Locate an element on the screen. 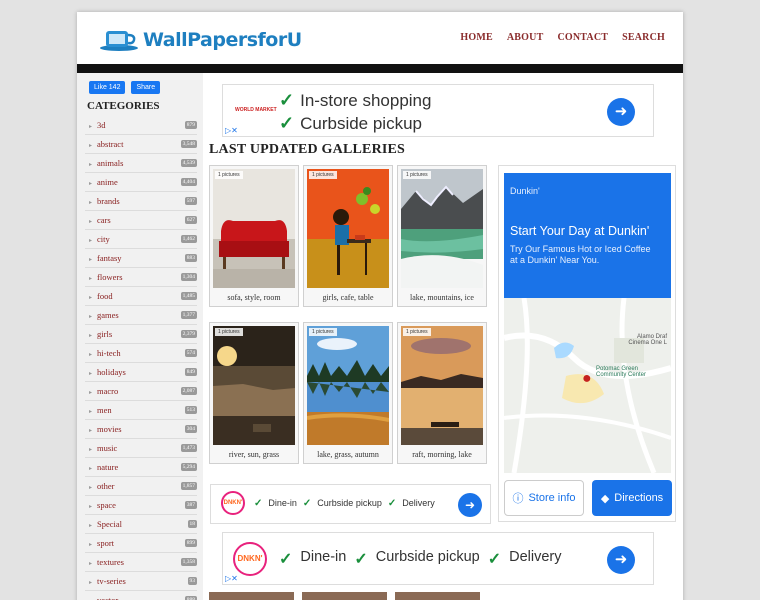 The width and height of the screenshot is (760, 600). category-item: sport899 is located at coordinates (141, 543).